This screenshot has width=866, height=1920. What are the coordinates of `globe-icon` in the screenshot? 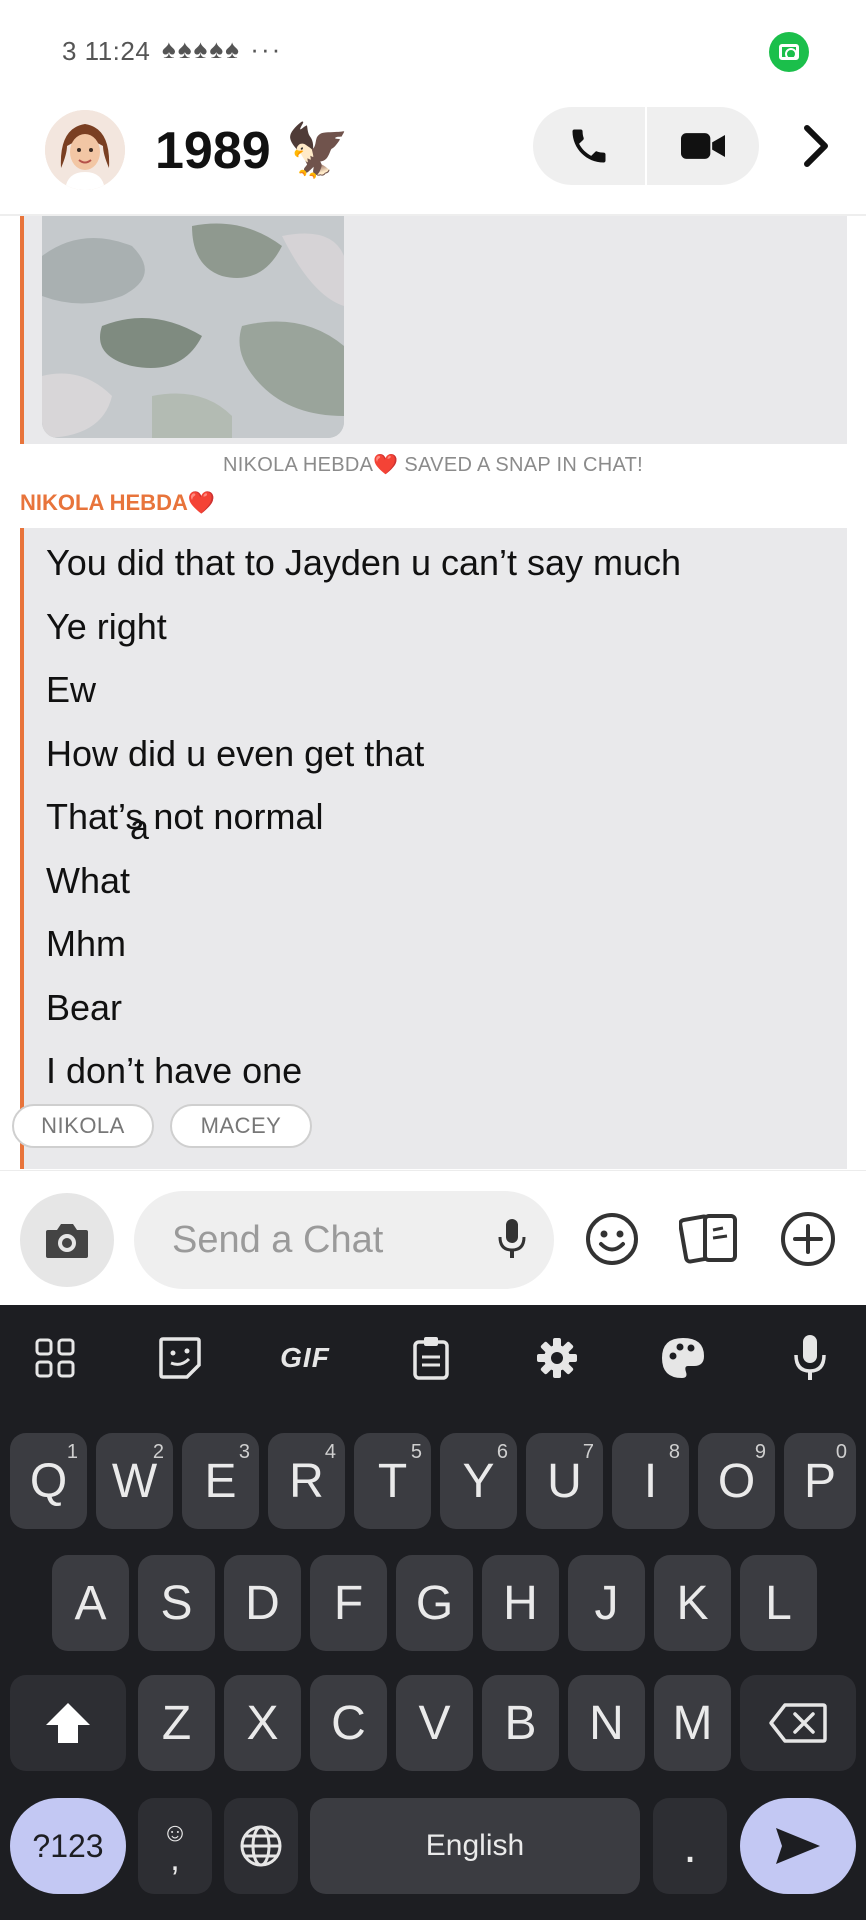 It's located at (261, 1846).